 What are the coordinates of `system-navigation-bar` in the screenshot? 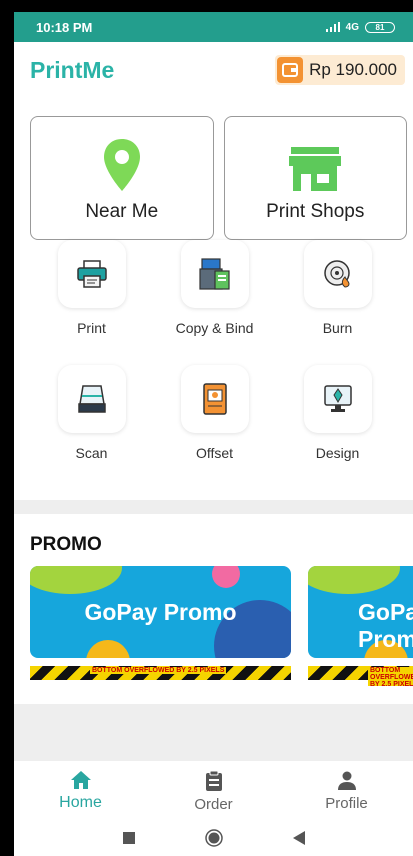 It's located at (213, 838).